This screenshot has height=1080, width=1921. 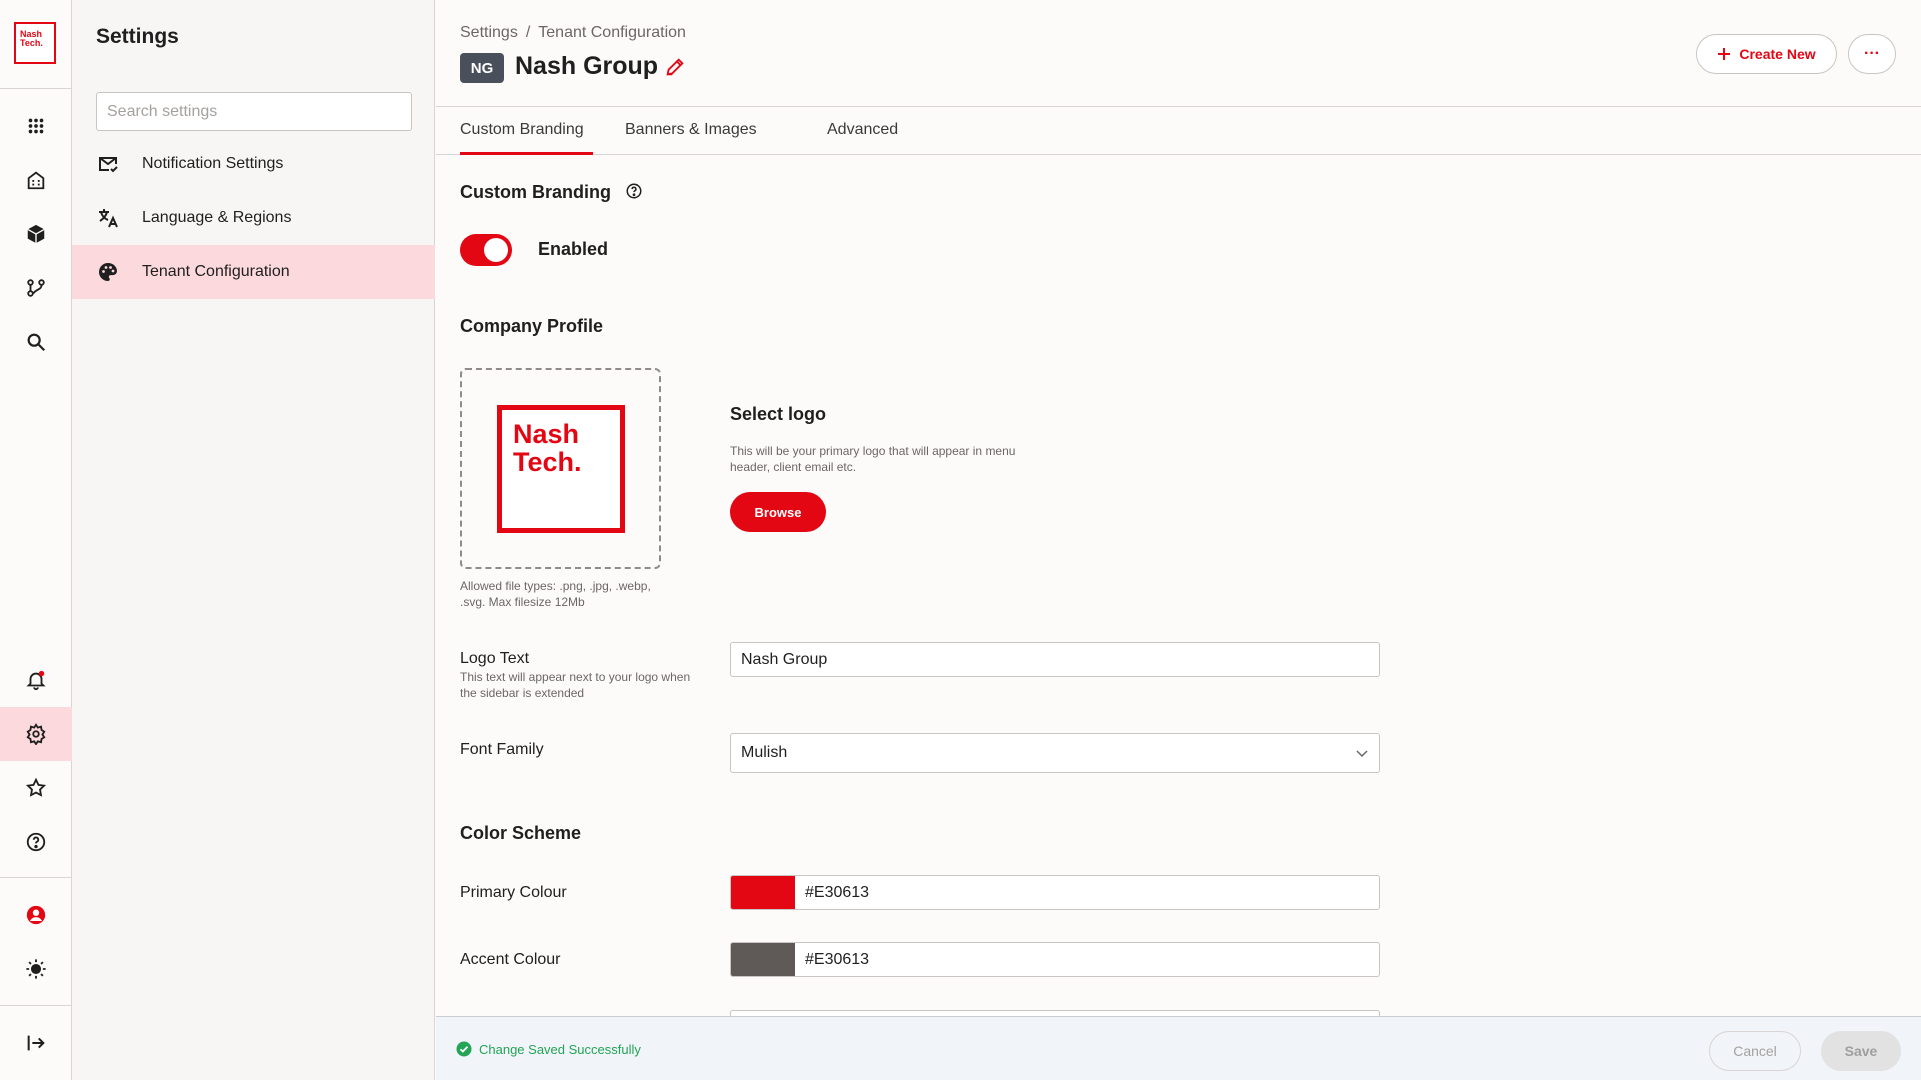 I want to click on primary-colour-swatch, so click(x=763, y=892).